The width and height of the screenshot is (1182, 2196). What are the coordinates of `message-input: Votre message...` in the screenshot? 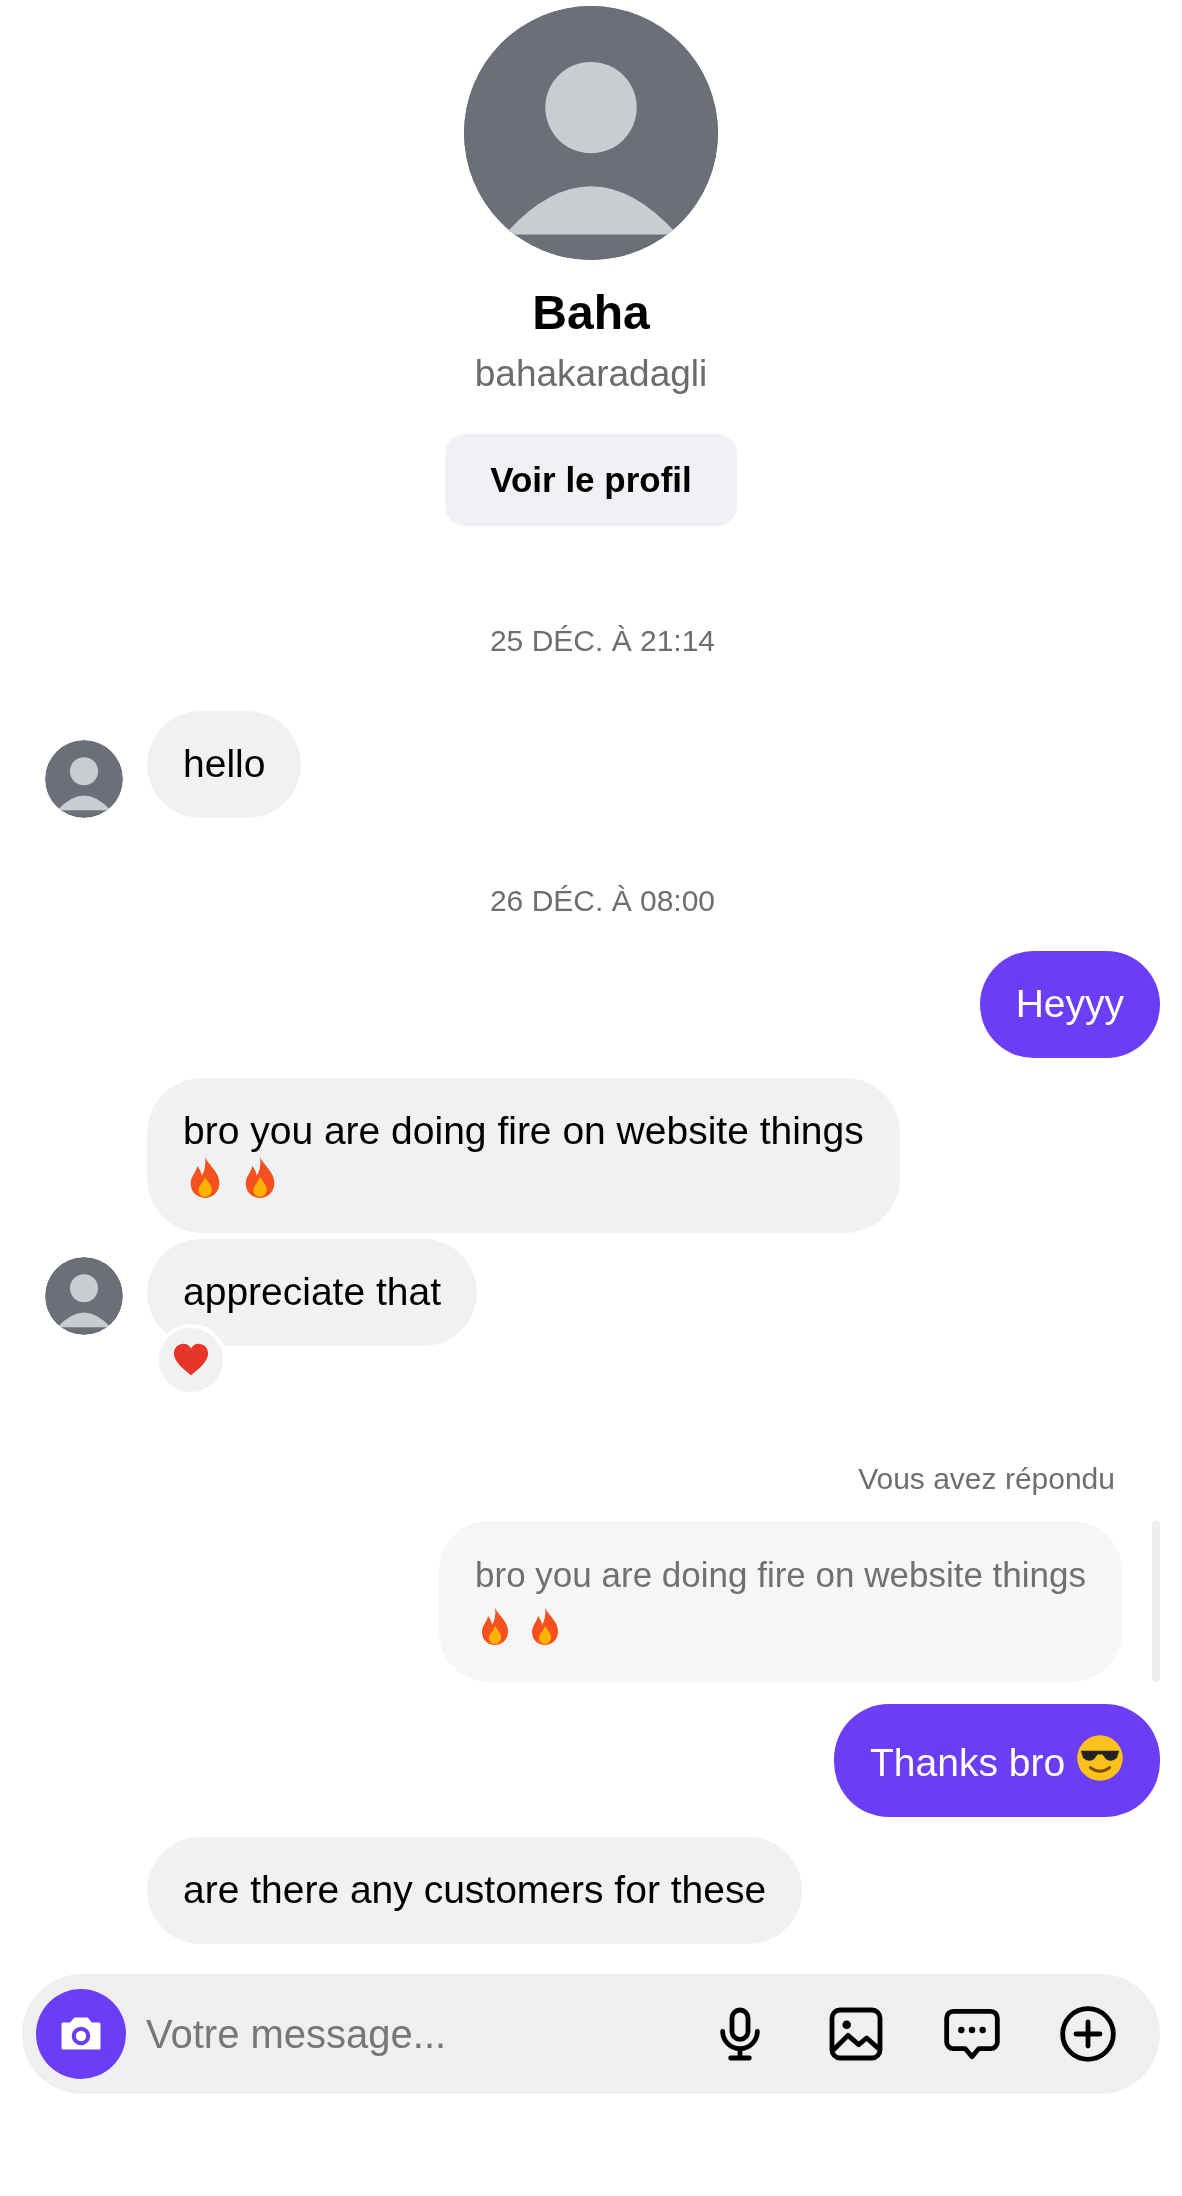 It's located at (417, 2033).